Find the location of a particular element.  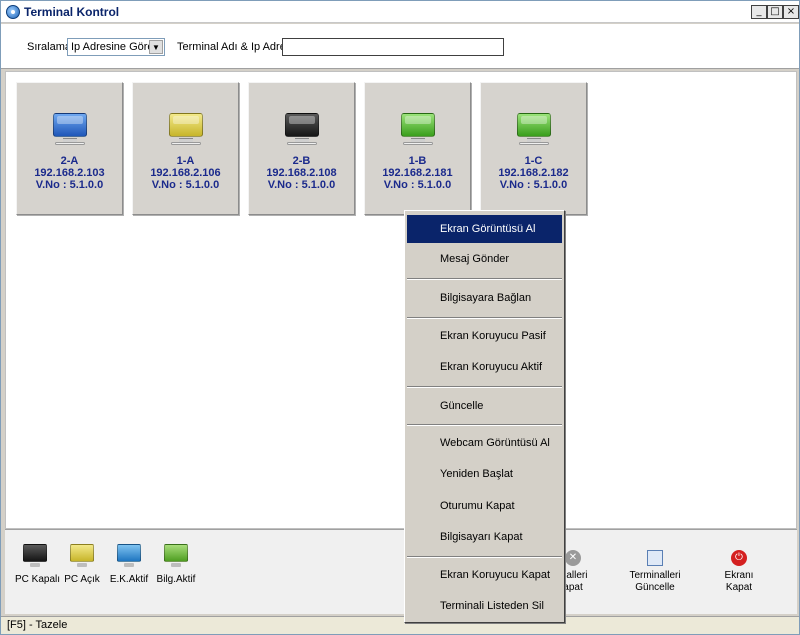

legend-label: E.K.Aktif is located at coordinates (129, 579).